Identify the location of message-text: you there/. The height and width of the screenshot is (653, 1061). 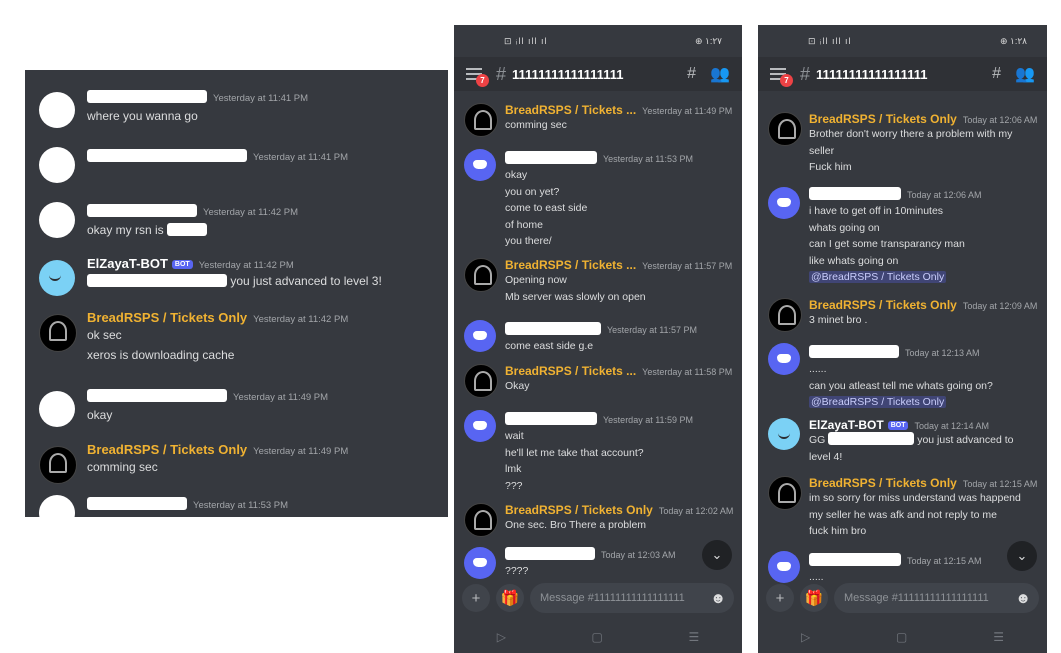
(528, 241).